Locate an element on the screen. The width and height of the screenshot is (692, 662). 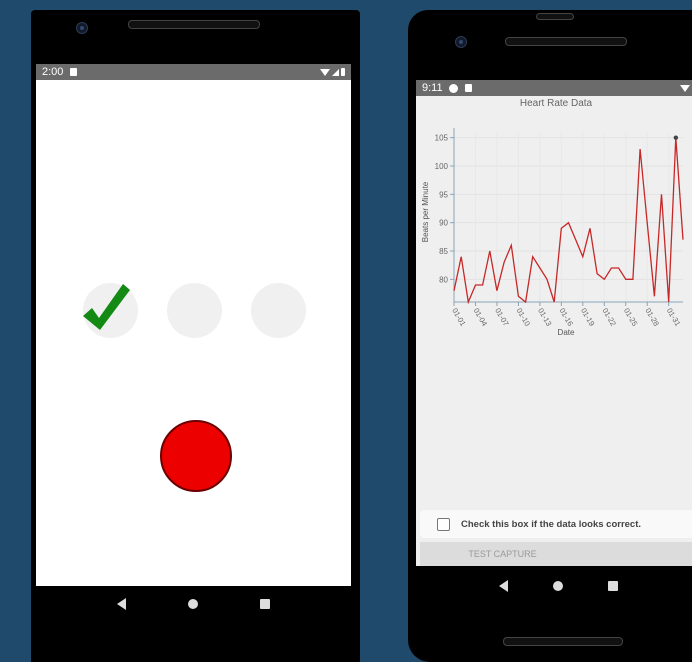
x-tick-label: 01-10 is located at coordinates (523, 317).